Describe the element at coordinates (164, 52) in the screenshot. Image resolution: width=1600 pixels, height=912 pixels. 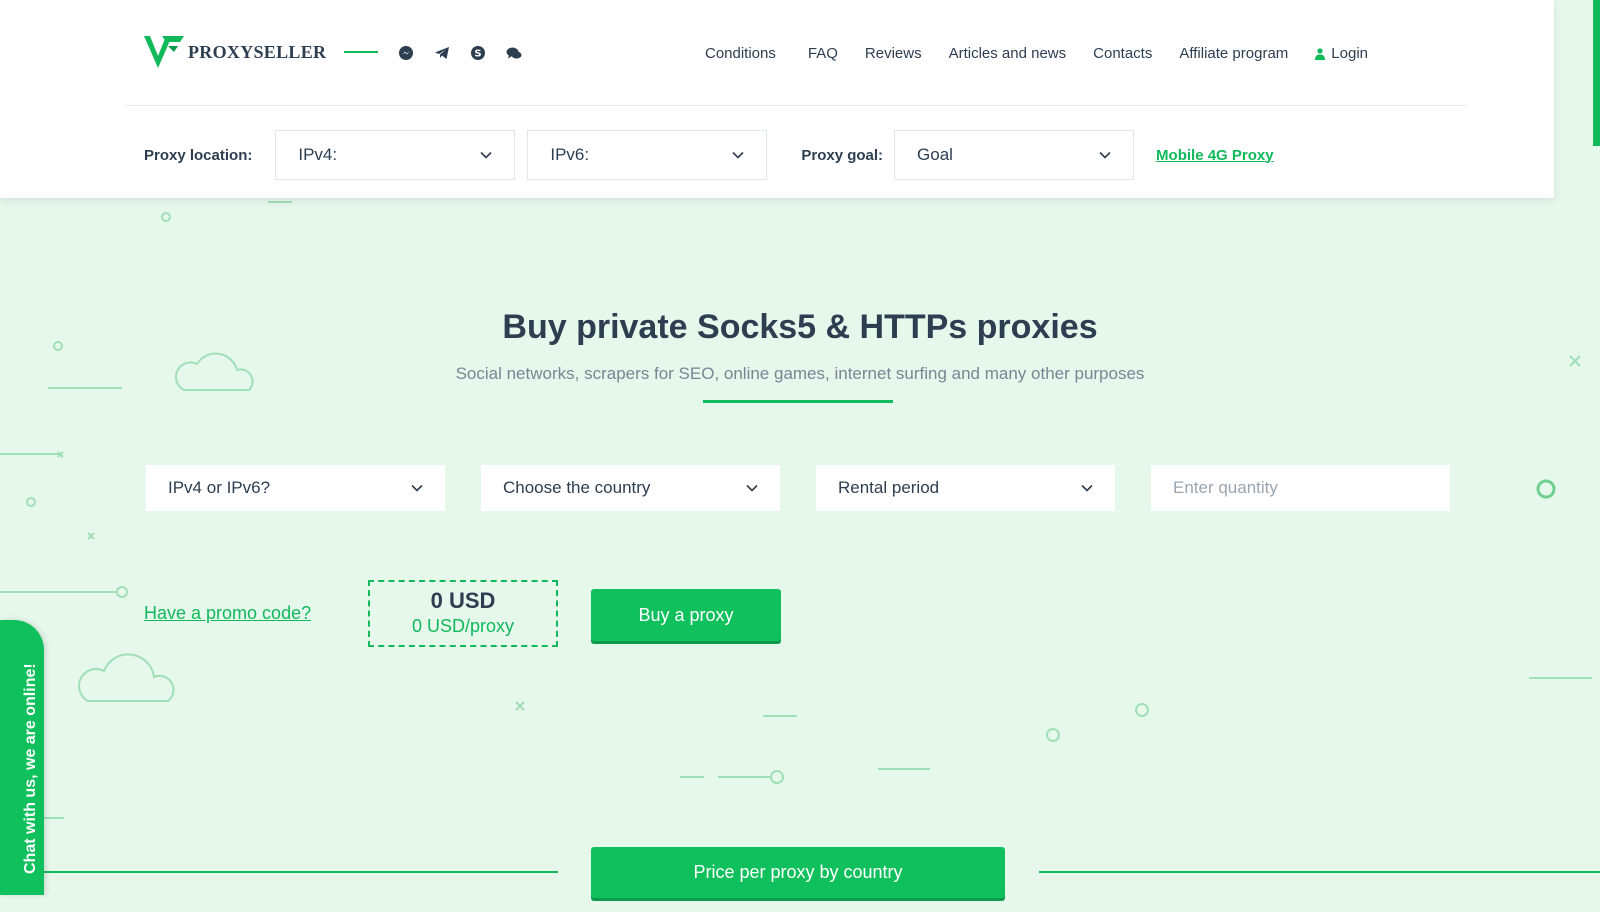
I see `logo-mark-icon` at that location.